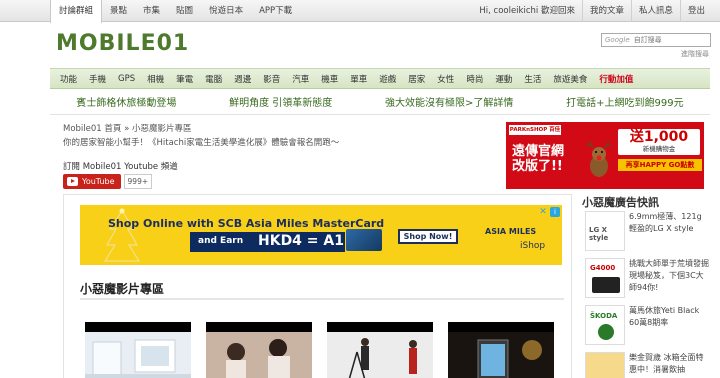 The height and width of the screenshot is (378, 720). I want to click on ad-coupon: 送1,000 新機購物金, so click(659, 142).